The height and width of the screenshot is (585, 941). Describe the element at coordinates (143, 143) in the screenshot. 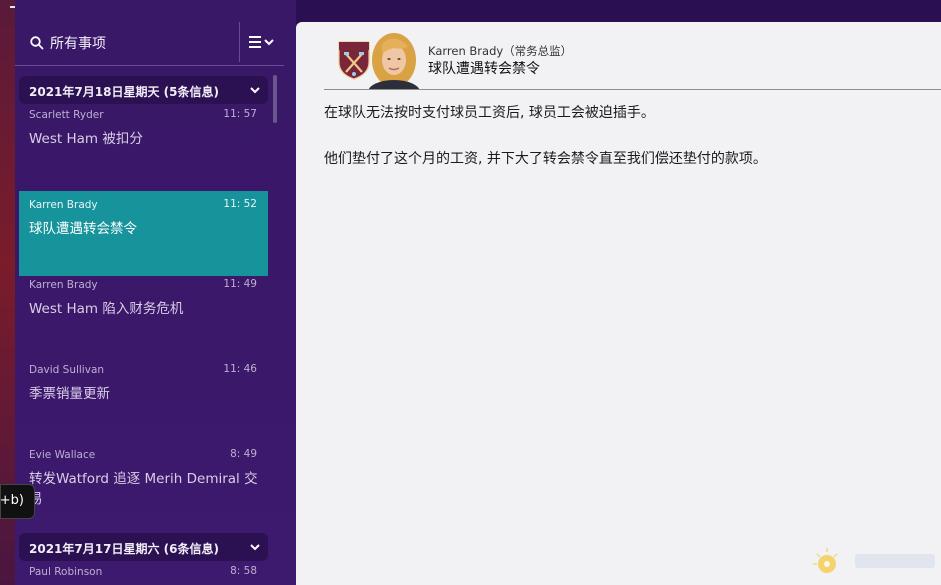

I see `message-item: Scarlett Ryder 11: 57 West Ham 被扣分` at that location.